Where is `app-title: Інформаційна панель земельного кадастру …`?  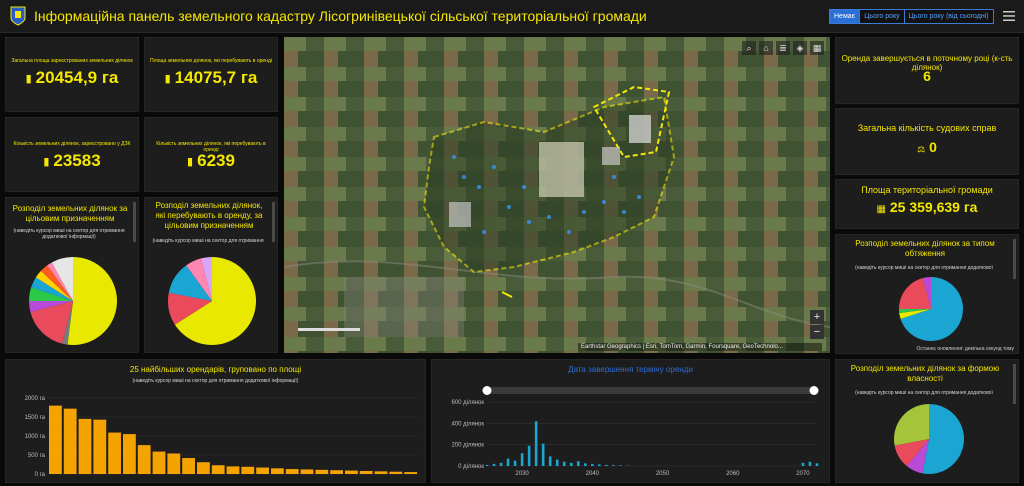 app-title: Інформаційна панель земельного кадастру … is located at coordinates (340, 16).